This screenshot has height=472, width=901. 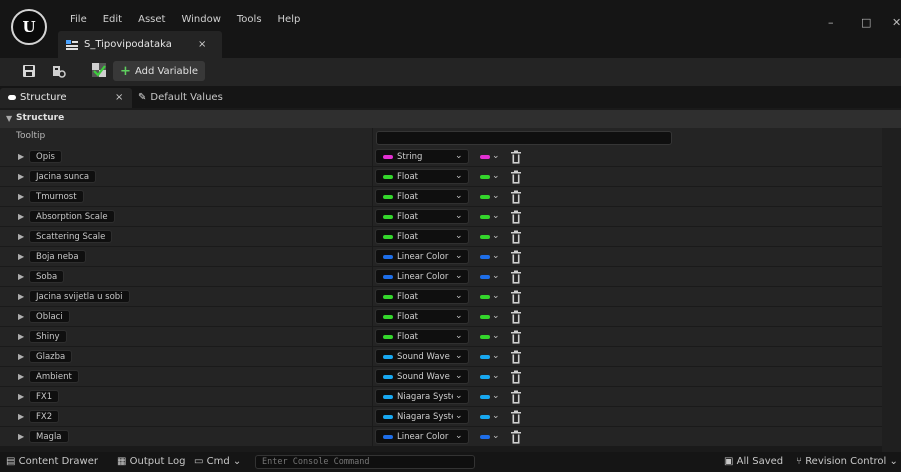 I want to click on menu-item-window: Window, so click(x=200, y=19).